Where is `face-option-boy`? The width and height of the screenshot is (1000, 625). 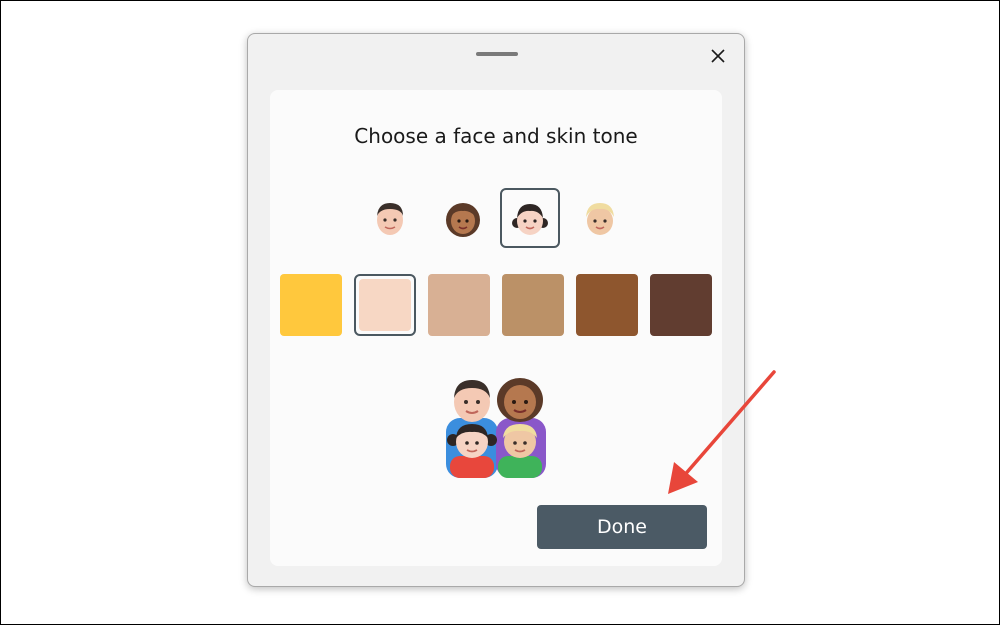
face-option-boy is located at coordinates (600, 218).